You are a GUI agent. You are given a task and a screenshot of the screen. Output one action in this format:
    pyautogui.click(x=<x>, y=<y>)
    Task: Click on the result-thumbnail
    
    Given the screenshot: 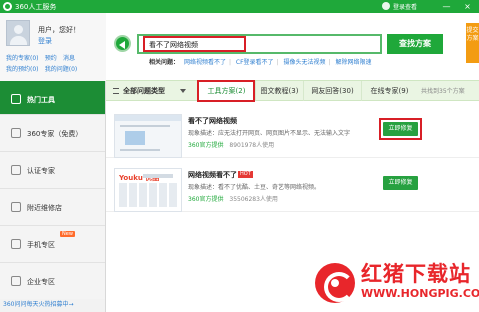 What is the action you would take?
    pyautogui.click(x=148, y=136)
    